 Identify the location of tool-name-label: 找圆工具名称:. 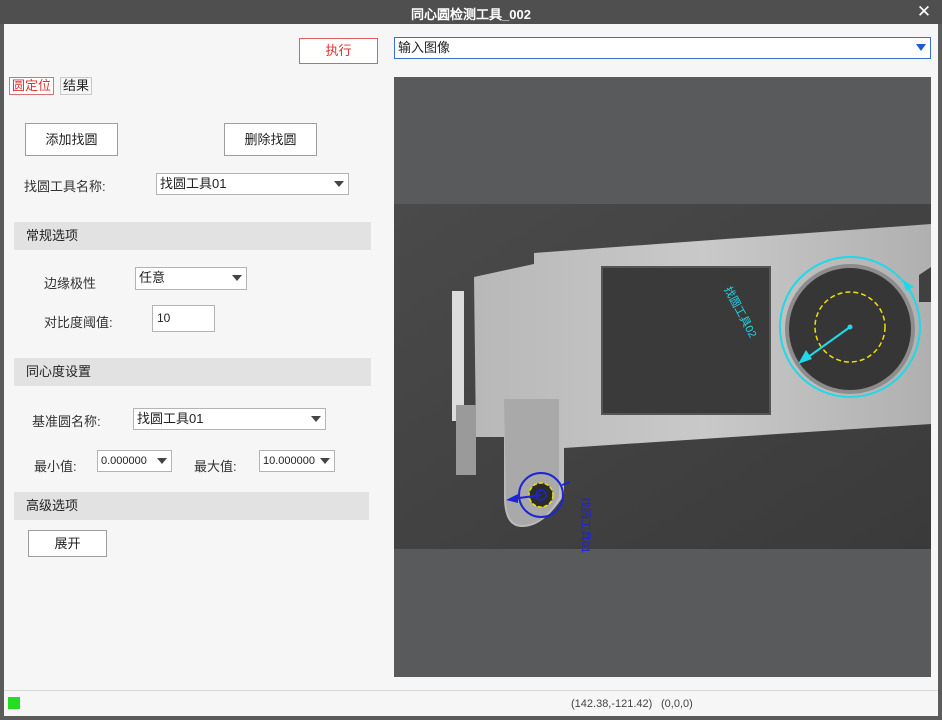
(65, 186).